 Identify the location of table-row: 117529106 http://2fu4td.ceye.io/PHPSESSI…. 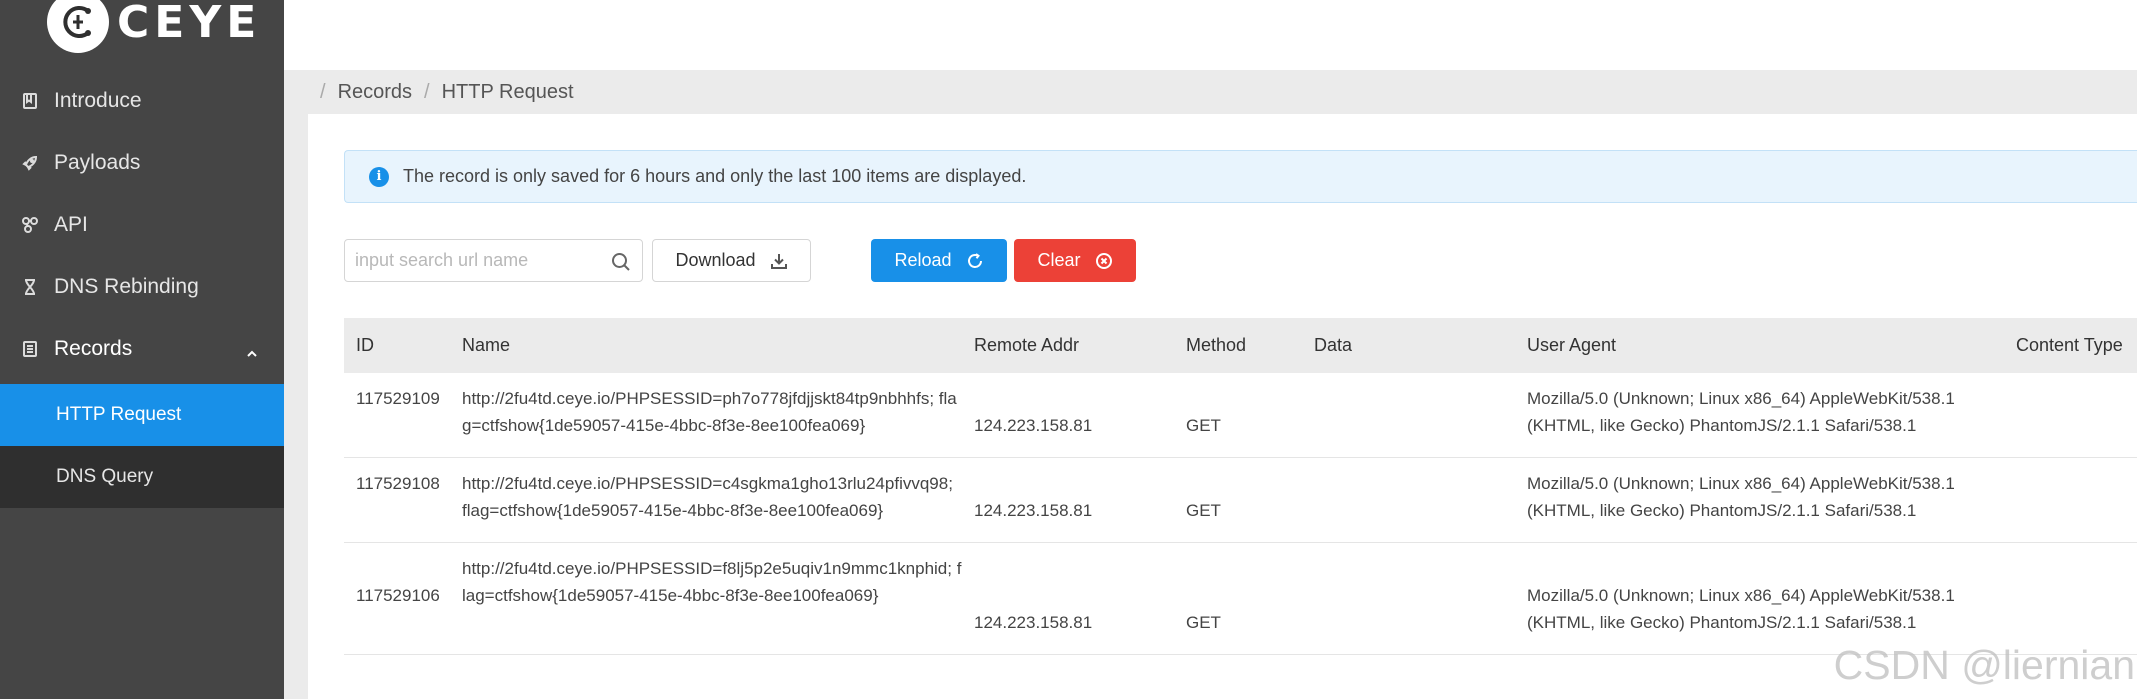
(1240, 599).